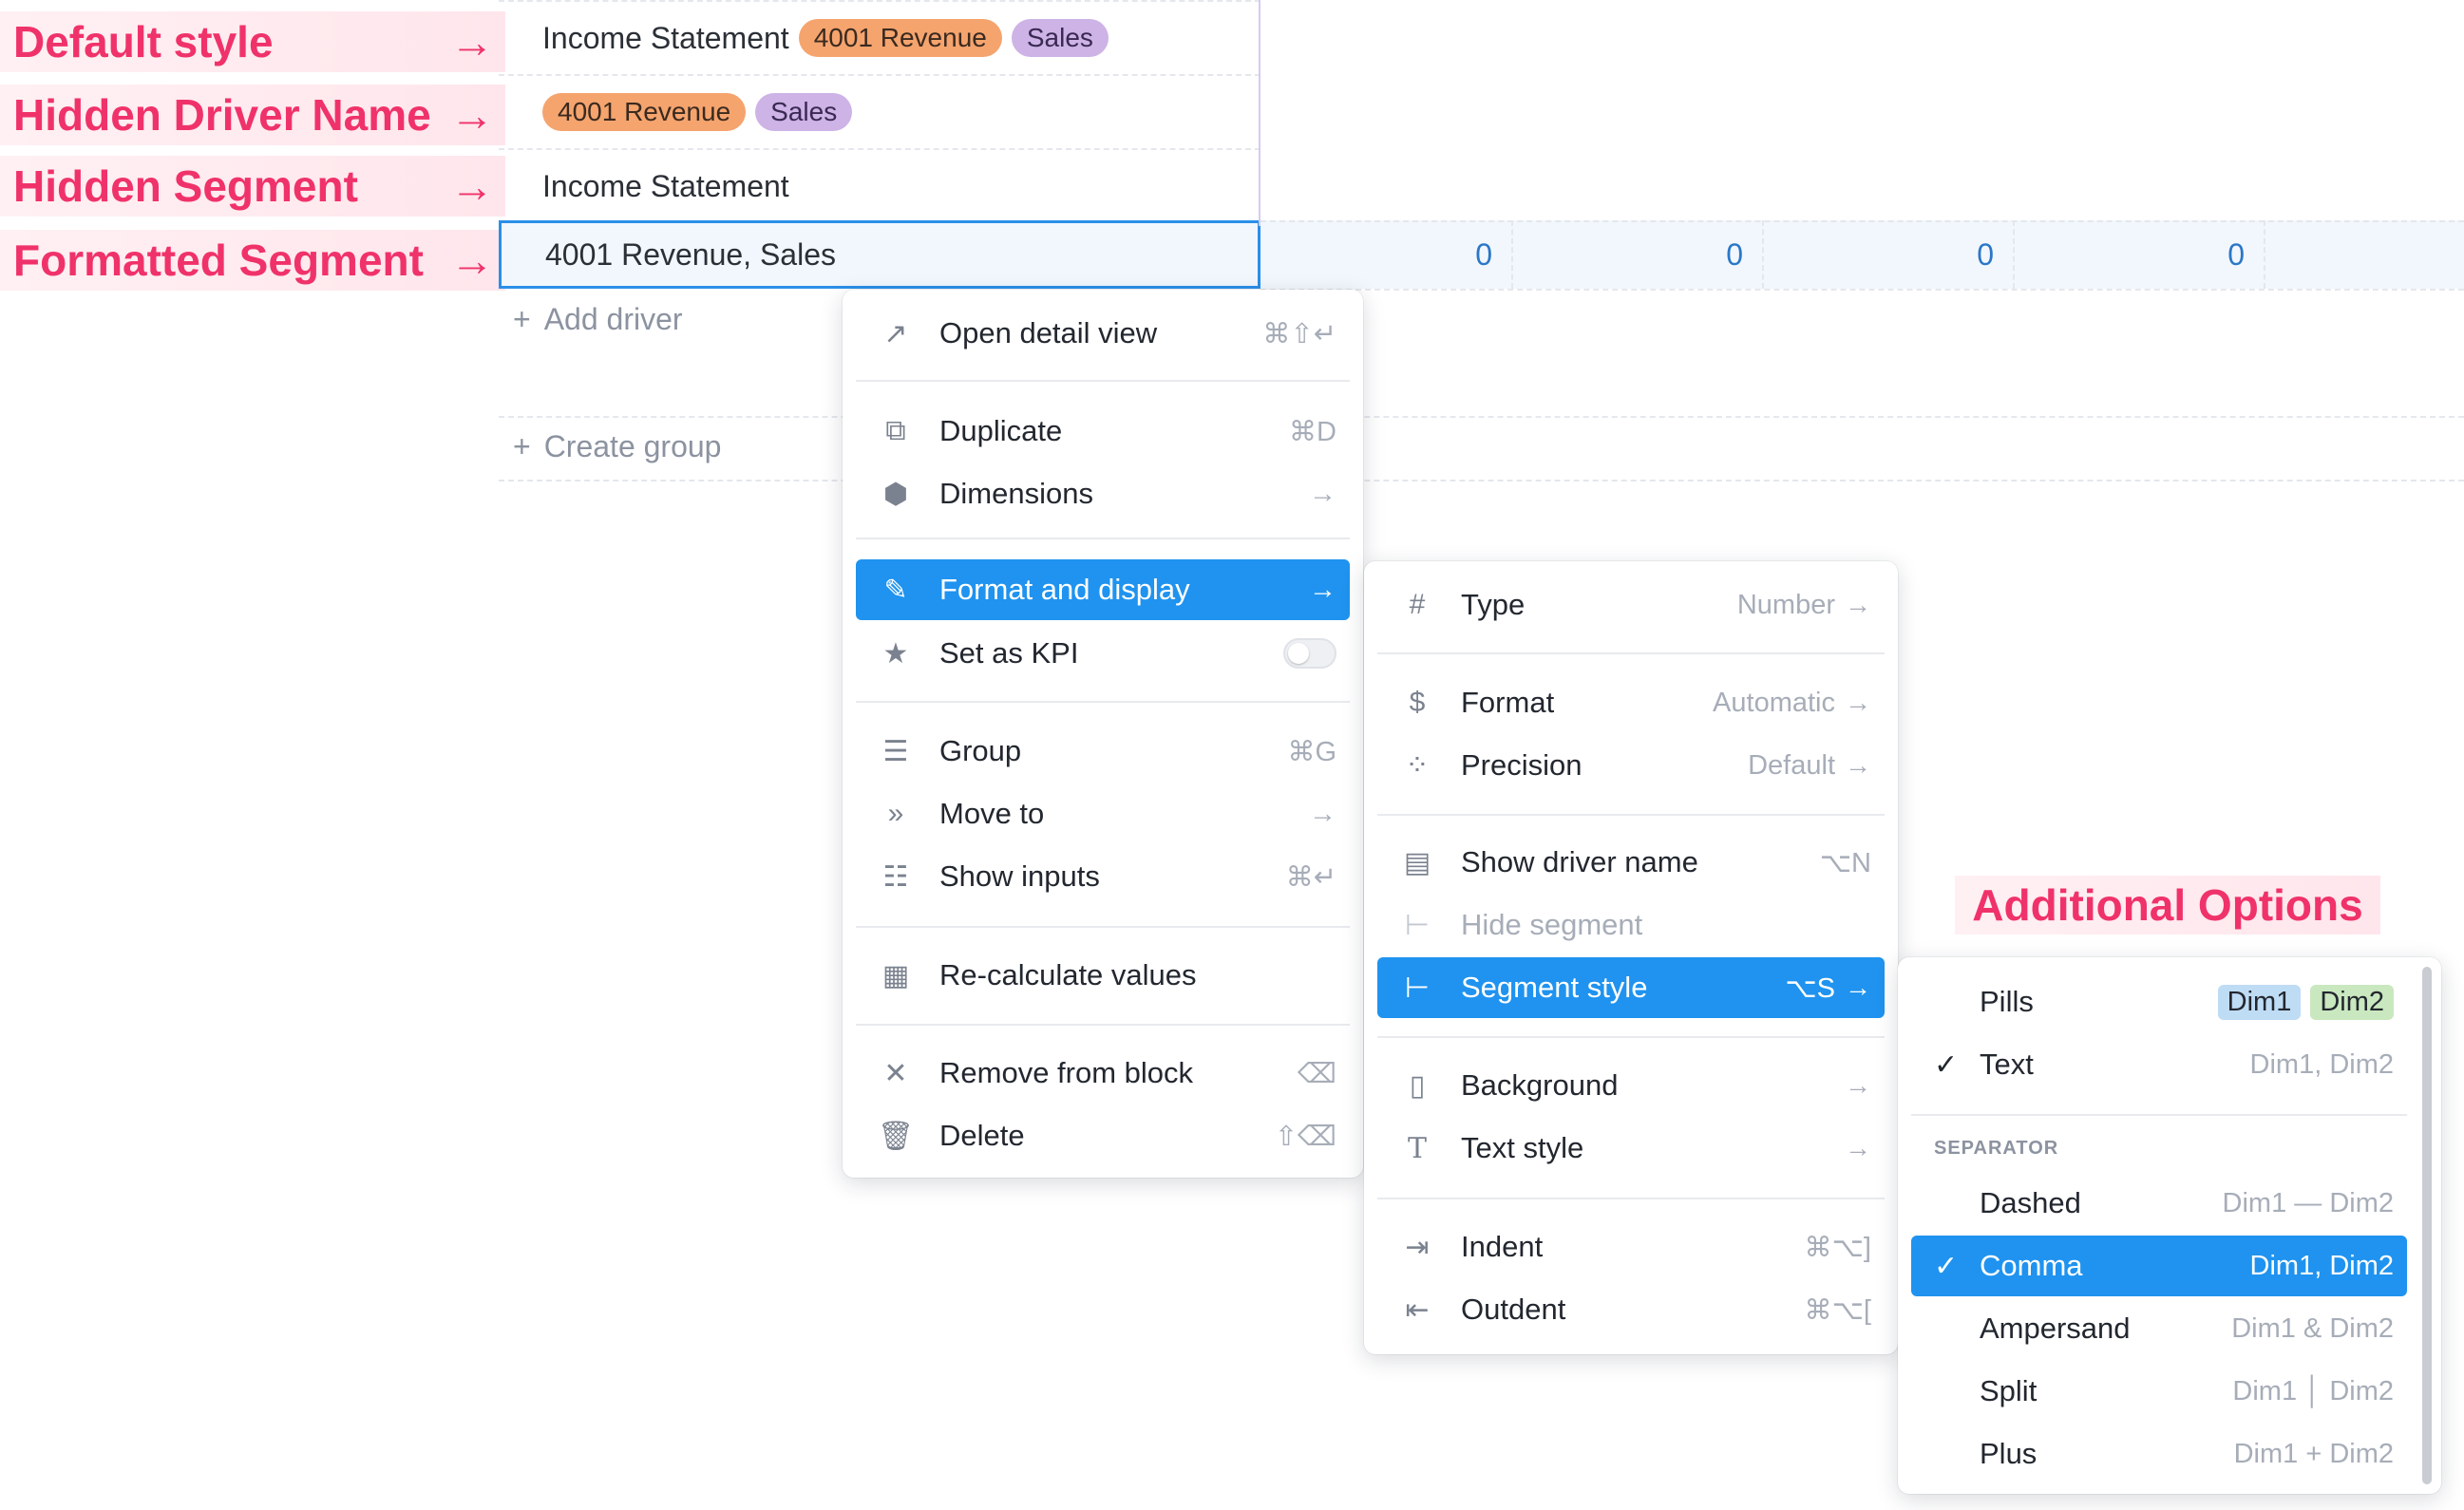 Image resolution: width=2464 pixels, height=1510 pixels. Describe the element at coordinates (2159, 1266) in the screenshot. I see `menu-item-comma: ✓ Comma Dim1, Dim2` at that location.